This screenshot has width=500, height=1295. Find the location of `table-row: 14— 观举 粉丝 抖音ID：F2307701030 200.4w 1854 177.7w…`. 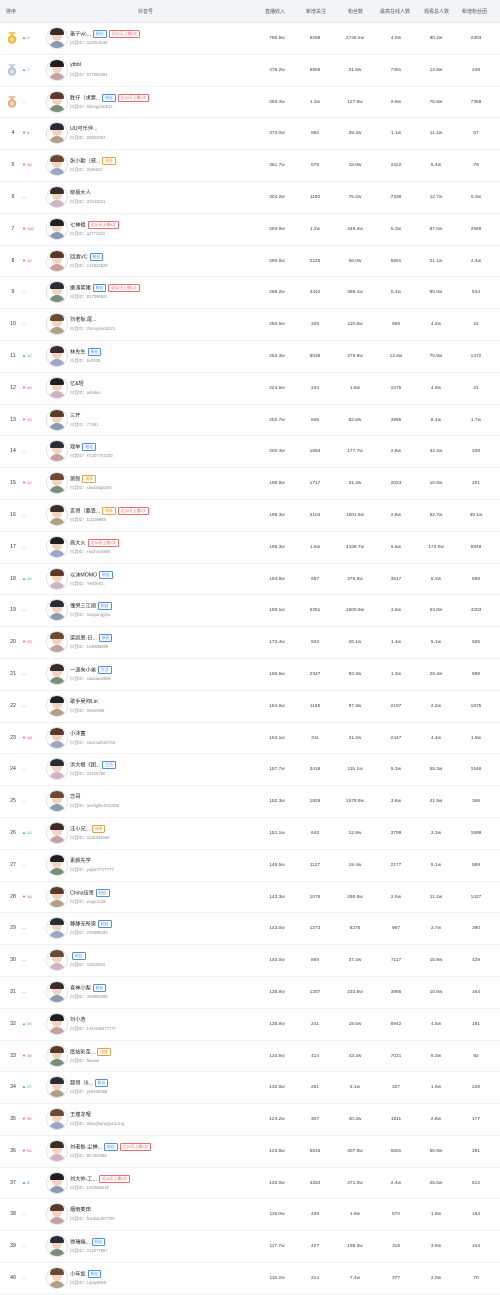

table-row: 14— 观举 粉丝 抖音ID：F2307701030 200.4w 1854 177.7w… is located at coordinates (250, 452).